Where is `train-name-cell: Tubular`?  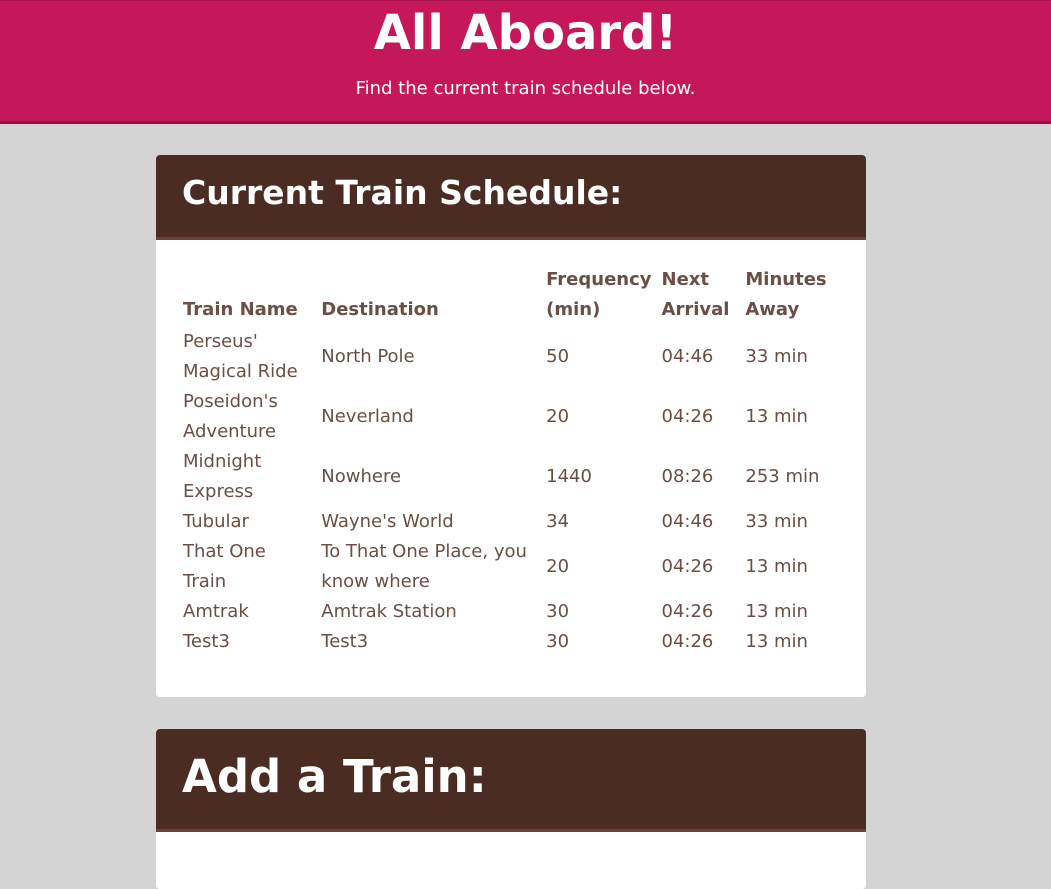 train-name-cell: Tubular is located at coordinates (216, 521).